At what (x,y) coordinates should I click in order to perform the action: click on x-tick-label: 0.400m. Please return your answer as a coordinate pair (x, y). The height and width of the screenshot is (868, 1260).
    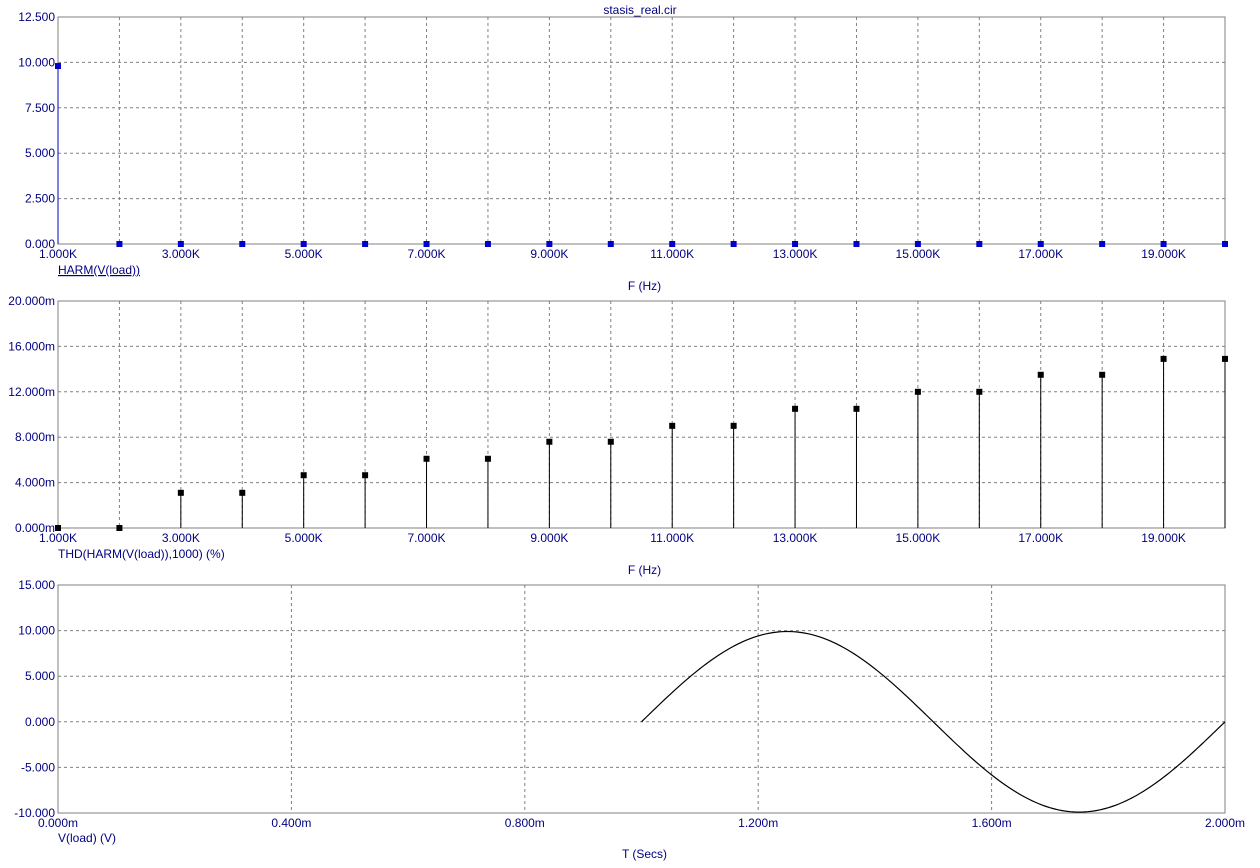
    Looking at the image, I should click on (291, 823).